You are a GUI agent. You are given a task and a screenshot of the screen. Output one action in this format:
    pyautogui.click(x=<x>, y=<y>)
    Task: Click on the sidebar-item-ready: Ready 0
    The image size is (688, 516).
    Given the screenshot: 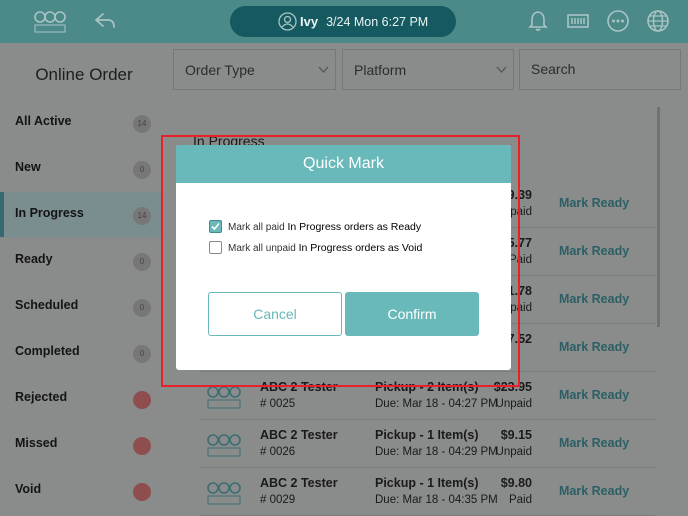 What is the action you would take?
    pyautogui.click(x=81, y=260)
    